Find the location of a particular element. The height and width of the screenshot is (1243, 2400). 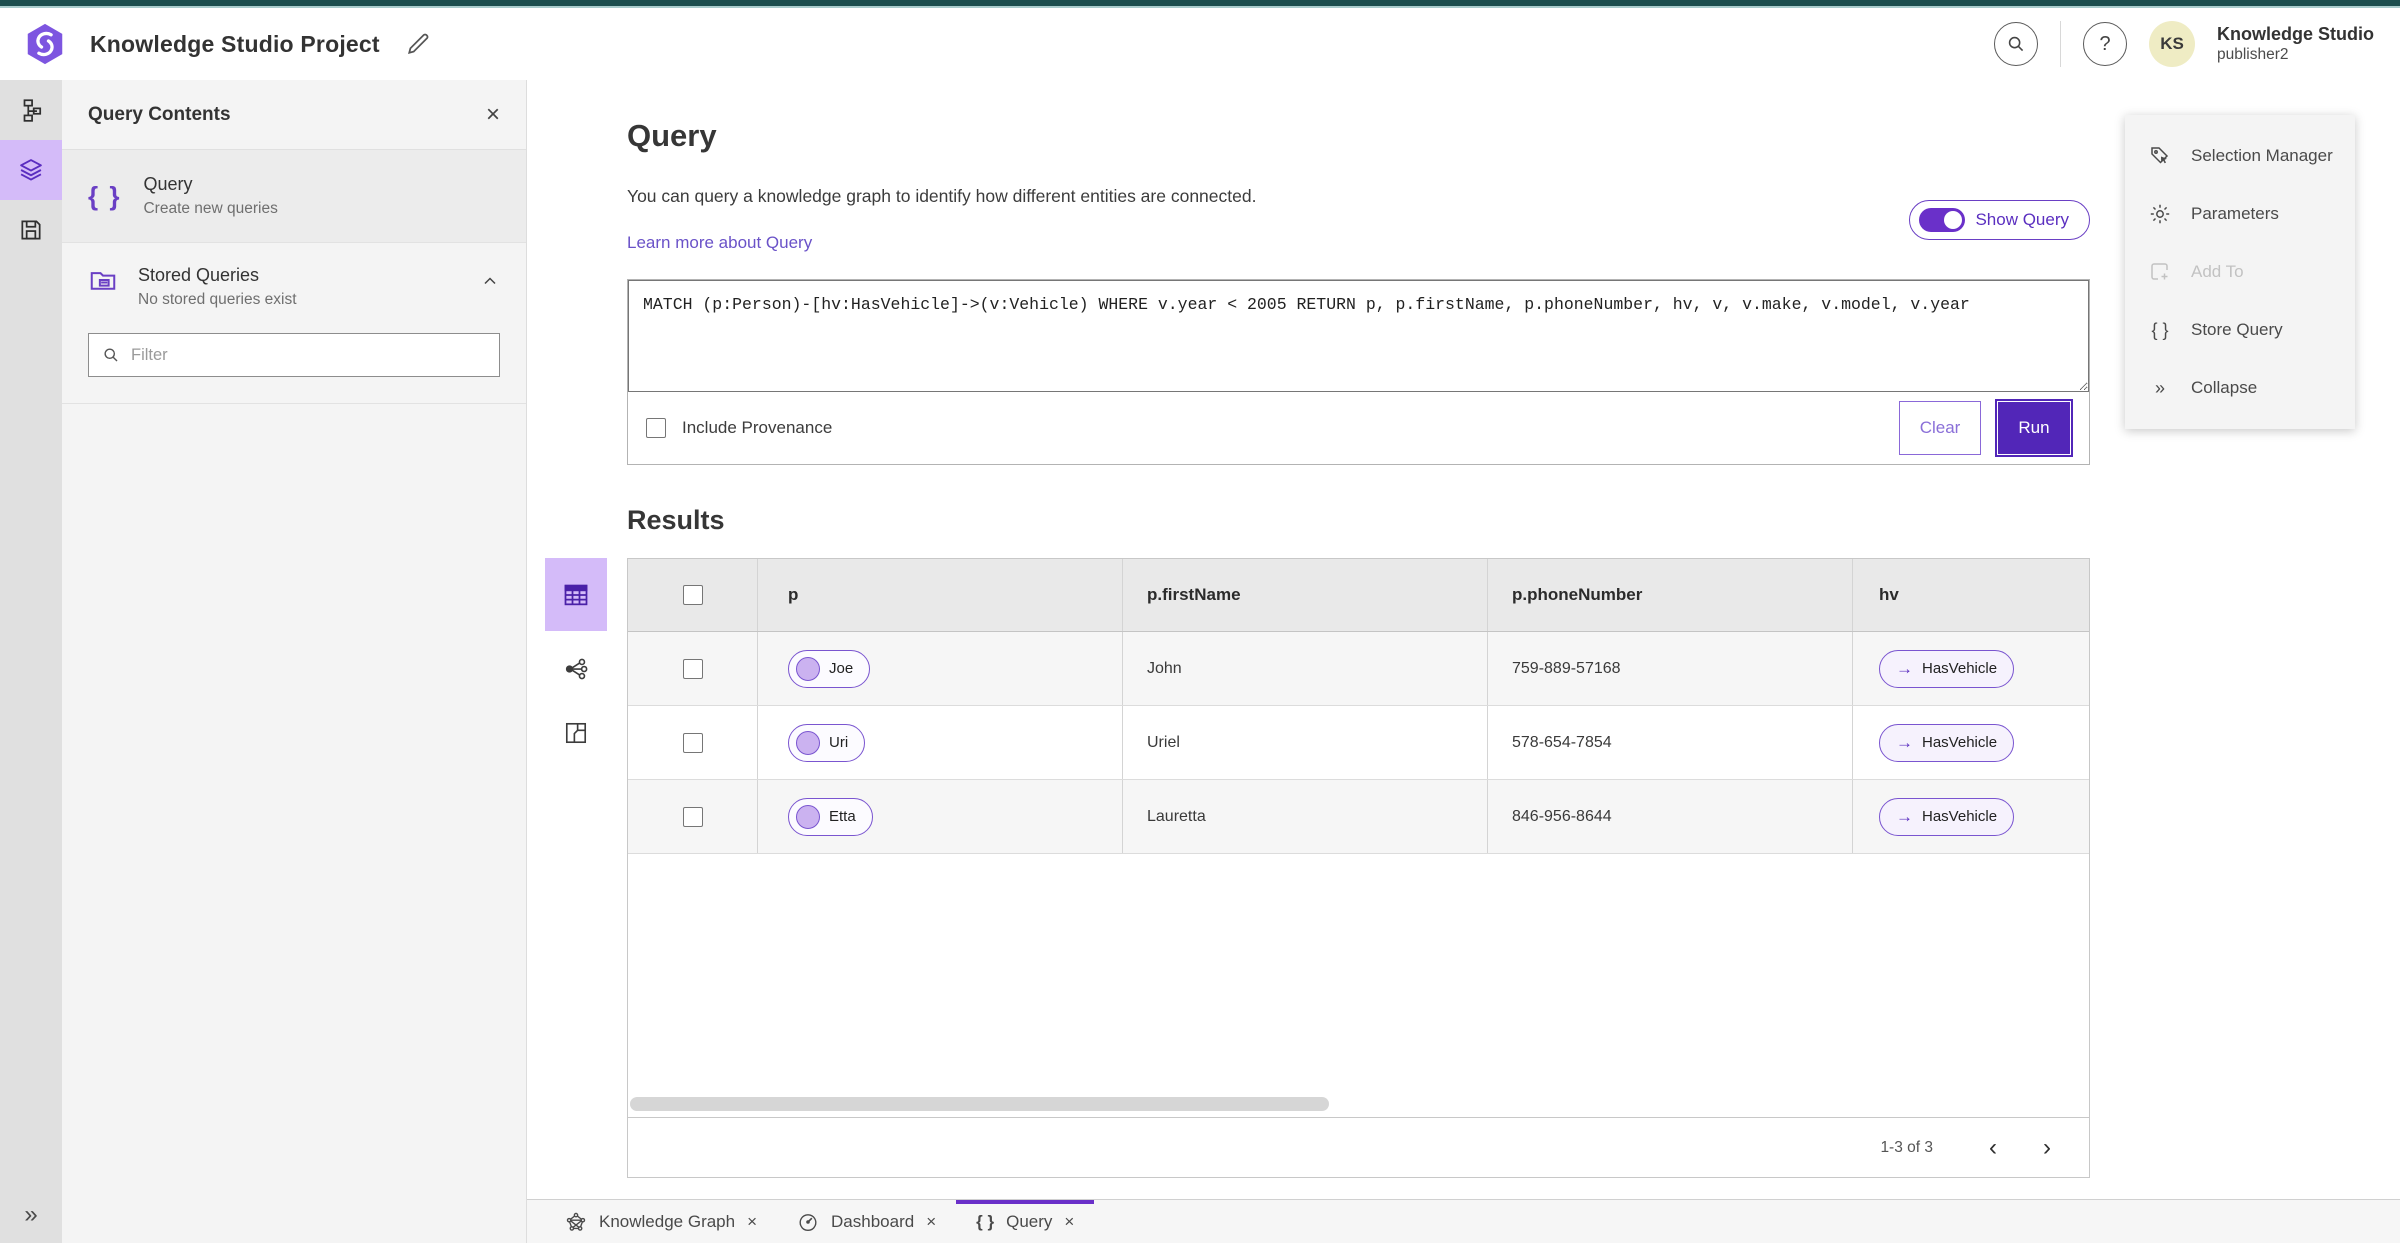

icon-rail: » is located at coordinates (31, 661).